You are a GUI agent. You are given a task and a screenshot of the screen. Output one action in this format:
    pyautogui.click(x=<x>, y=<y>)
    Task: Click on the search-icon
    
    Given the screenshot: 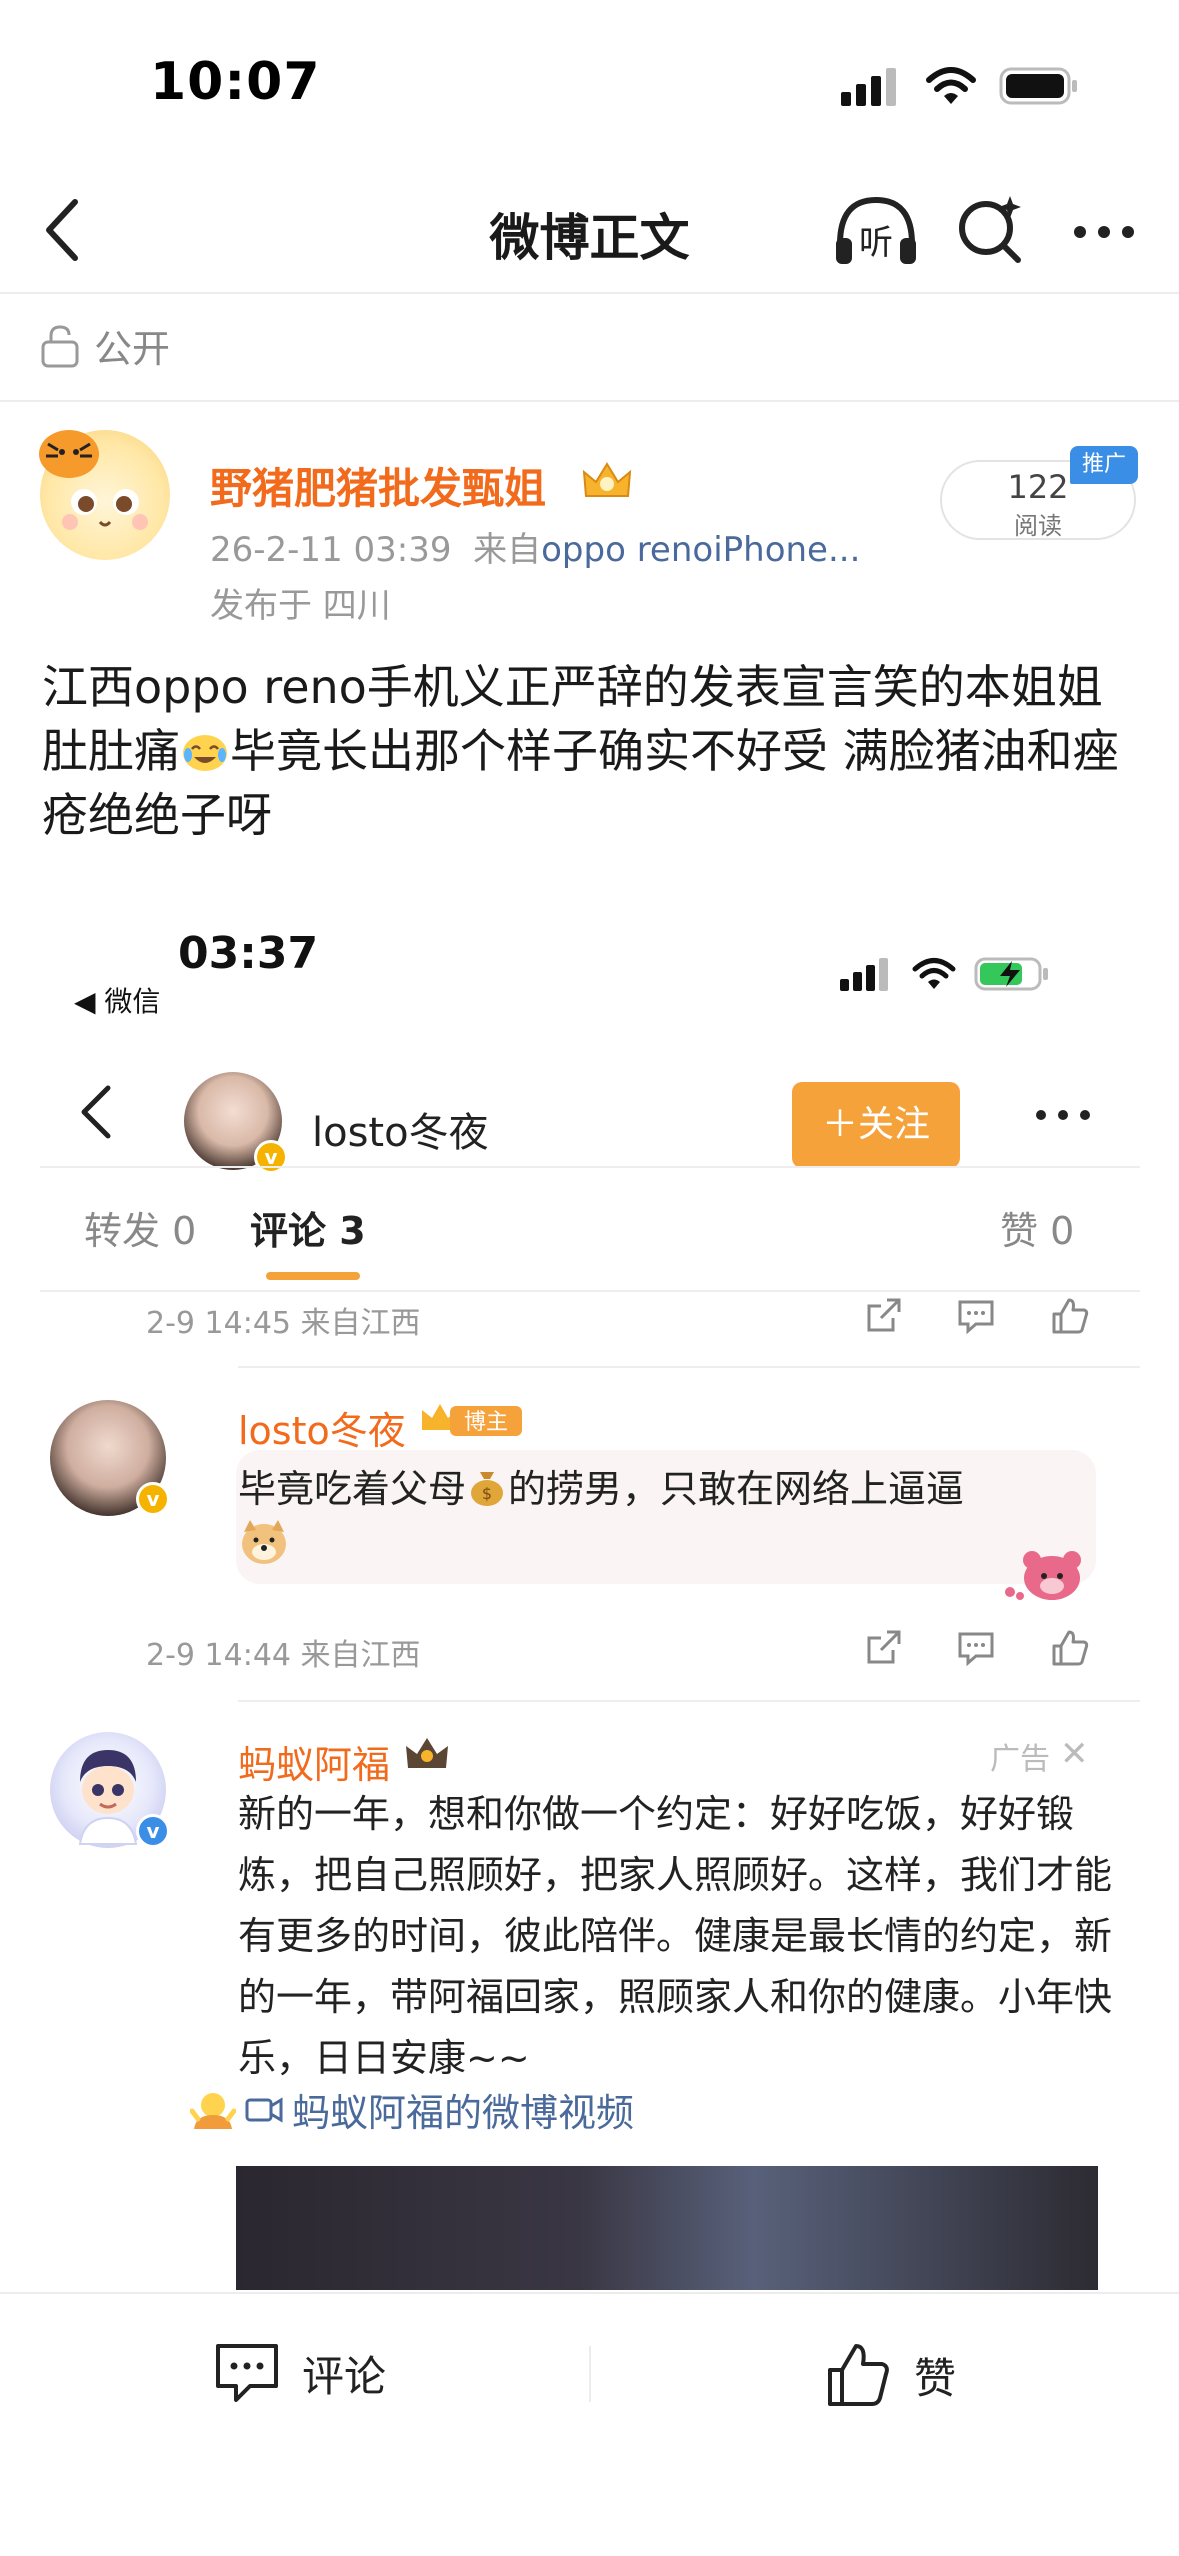 What is the action you would take?
    pyautogui.click(x=990, y=229)
    